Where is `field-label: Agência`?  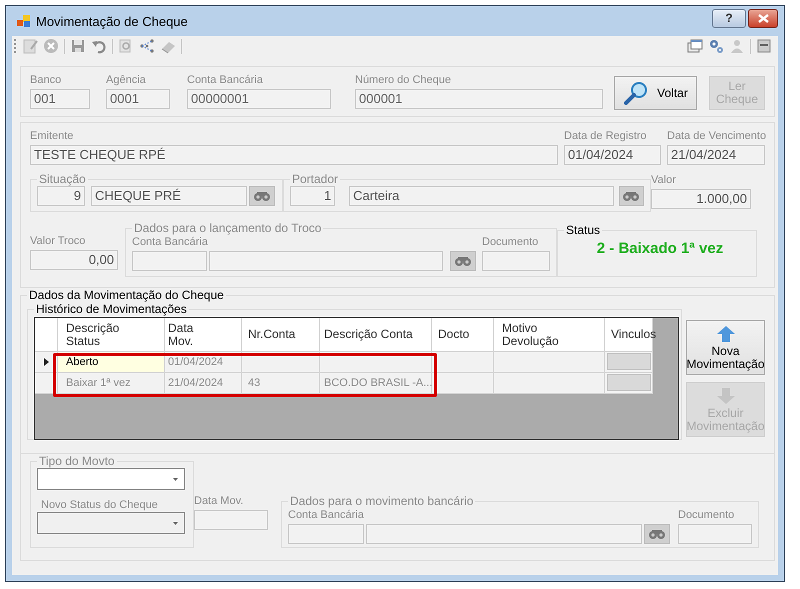 field-label: Agência is located at coordinates (126, 80).